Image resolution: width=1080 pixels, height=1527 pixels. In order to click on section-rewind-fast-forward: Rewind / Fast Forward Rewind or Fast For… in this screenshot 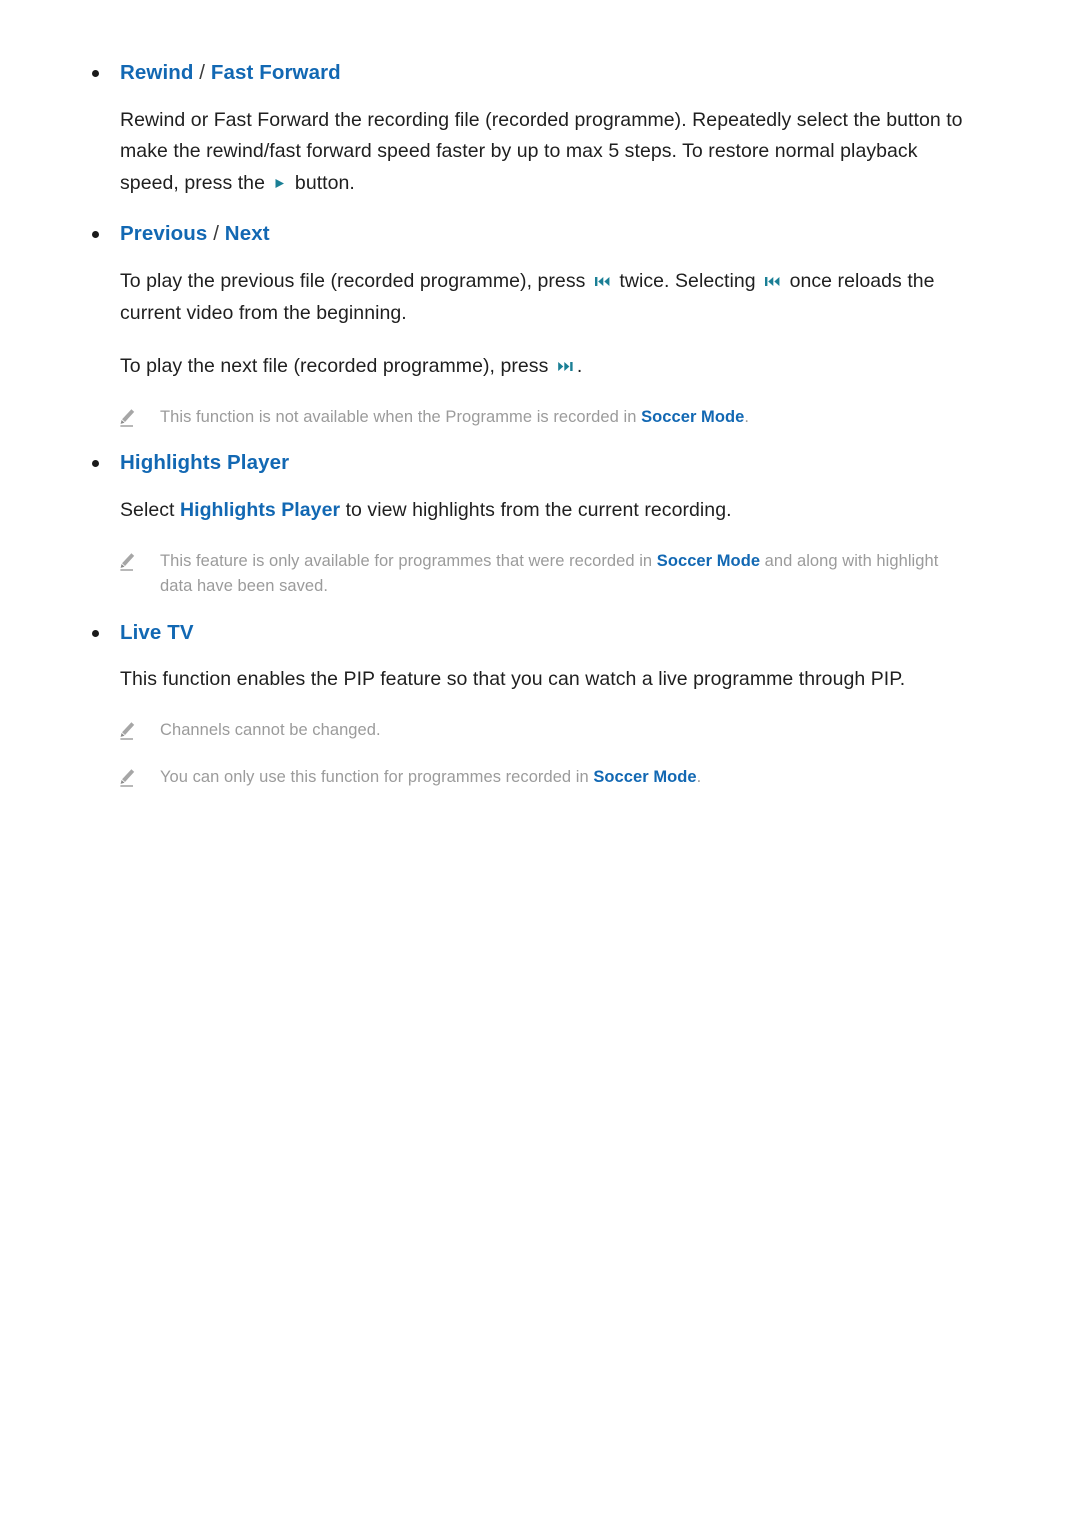, I will do `click(540, 129)`.